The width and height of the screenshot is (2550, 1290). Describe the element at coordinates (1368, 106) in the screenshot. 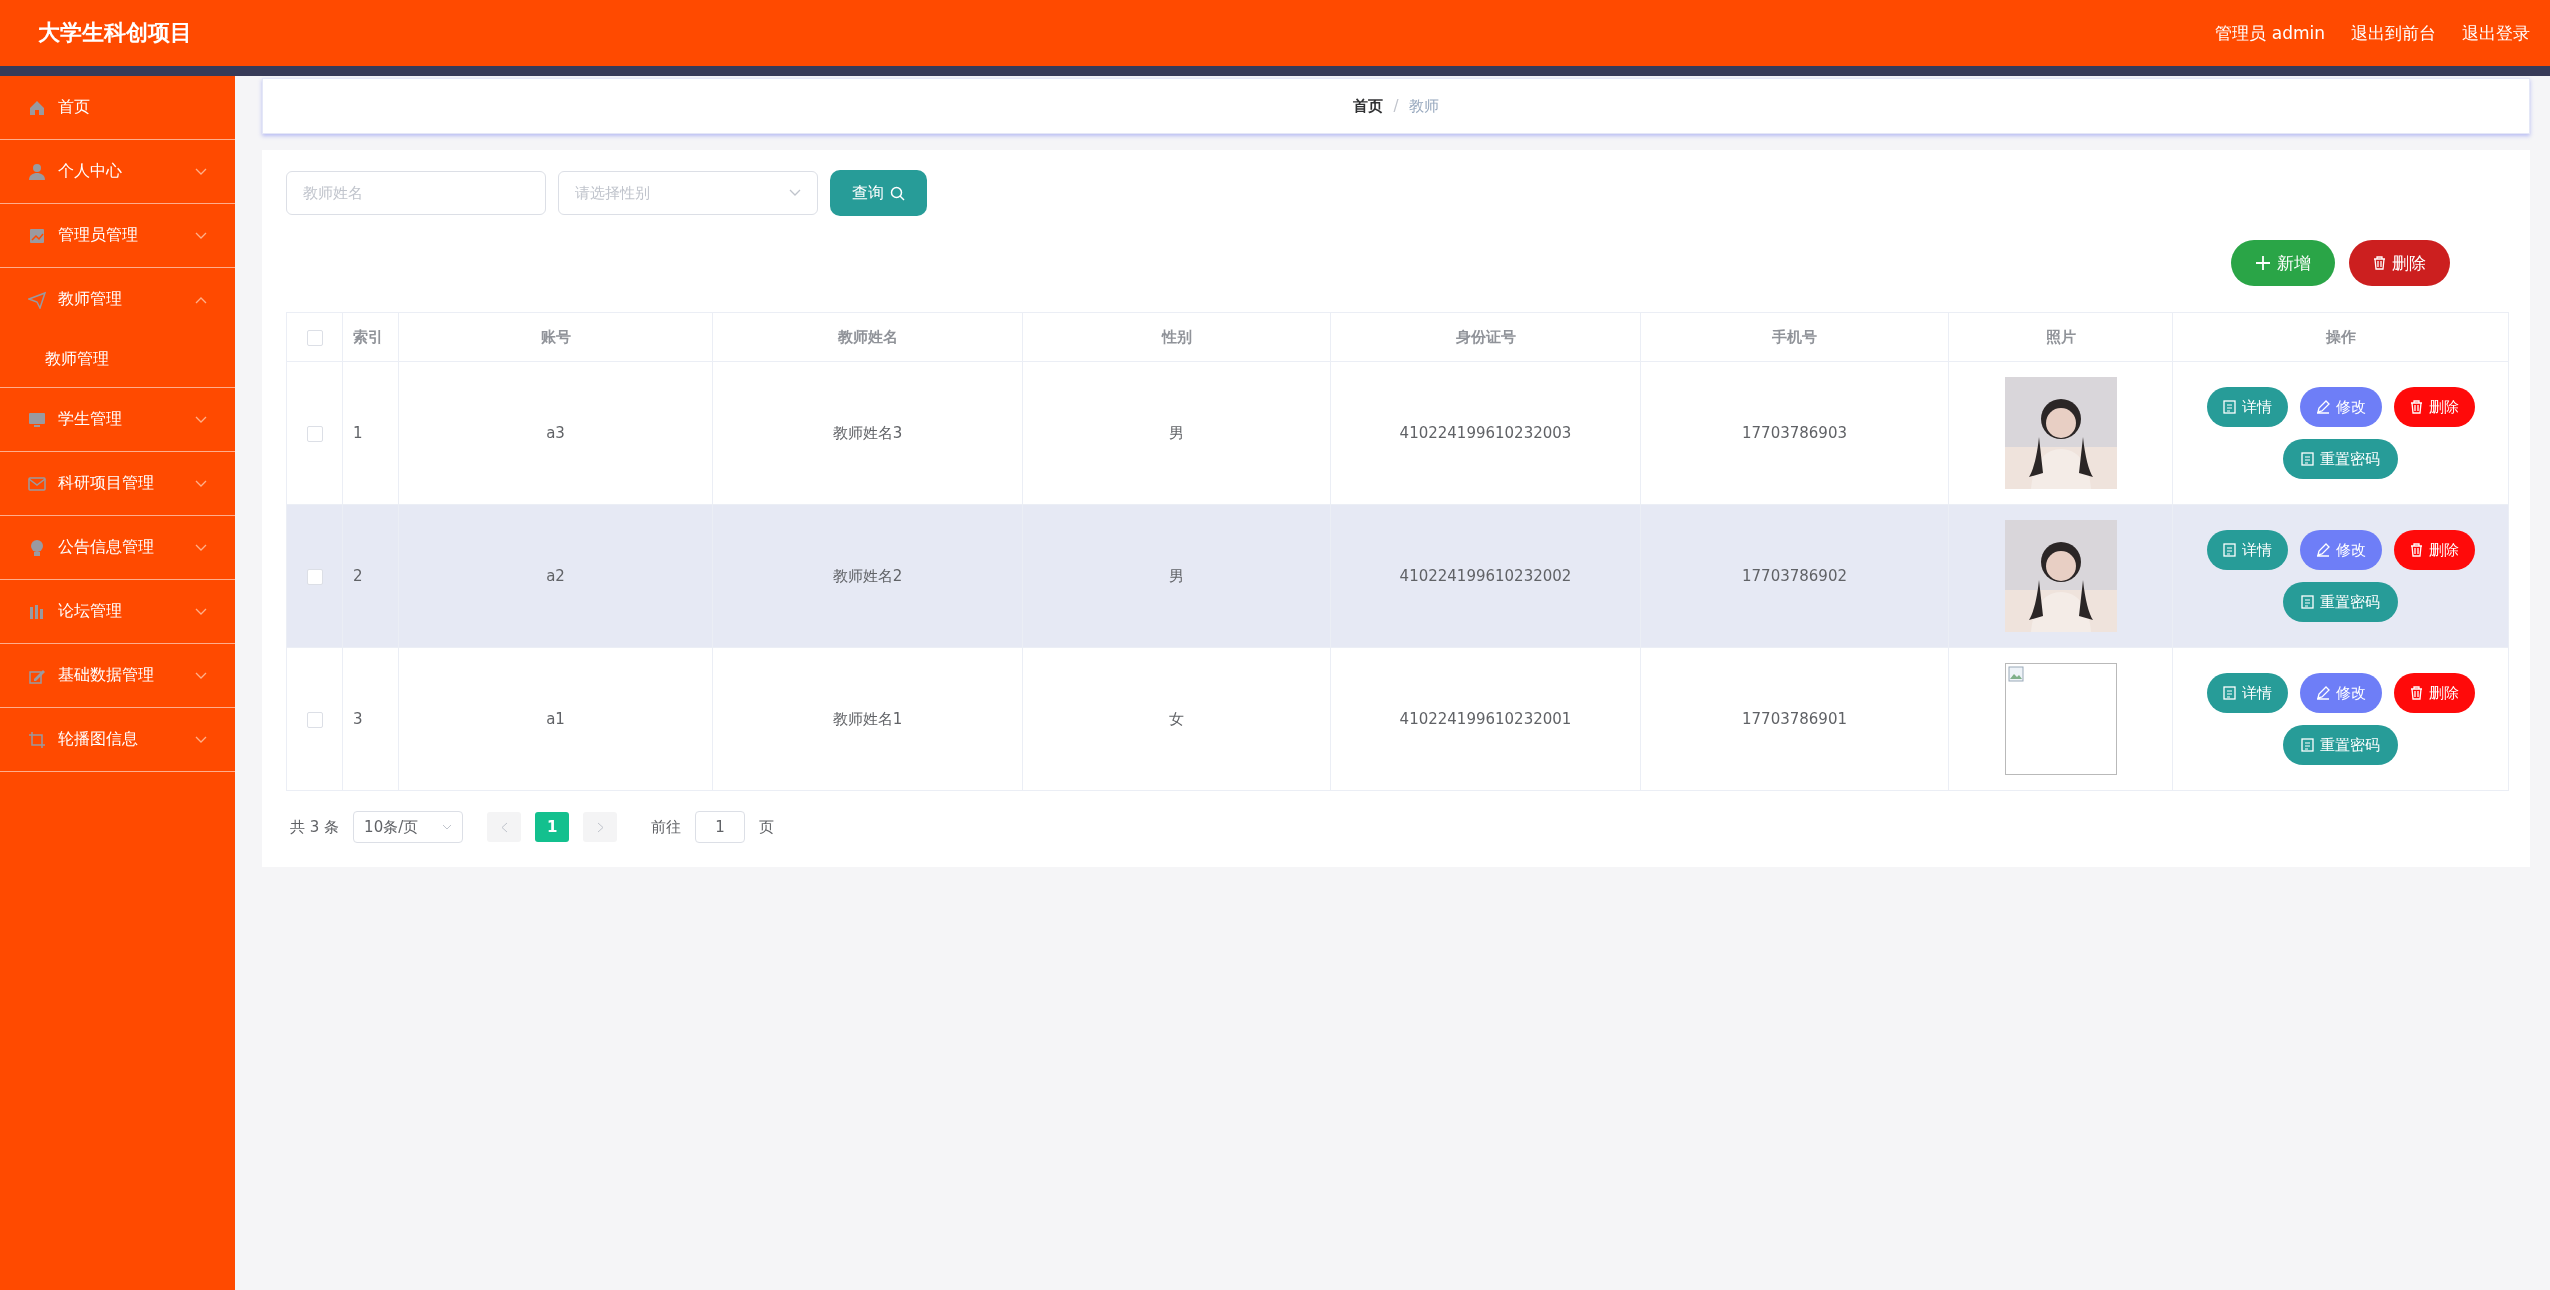

I see `breadcrumb-link: 首页` at that location.